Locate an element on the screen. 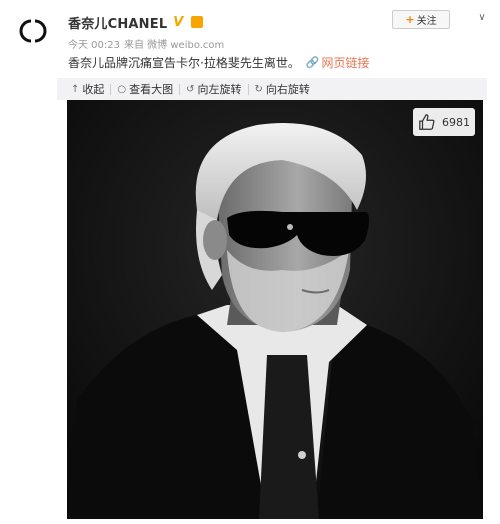 This screenshot has height=524, width=500. toolbar-collapse: ↑ 收起 is located at coordinates (87, 89).